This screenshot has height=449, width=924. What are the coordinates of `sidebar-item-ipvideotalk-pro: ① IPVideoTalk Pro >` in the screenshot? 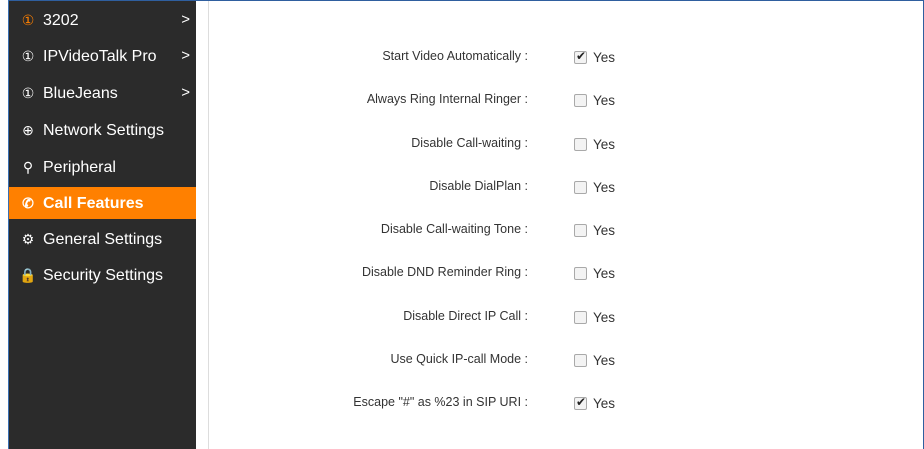 It's located at (102, 56).